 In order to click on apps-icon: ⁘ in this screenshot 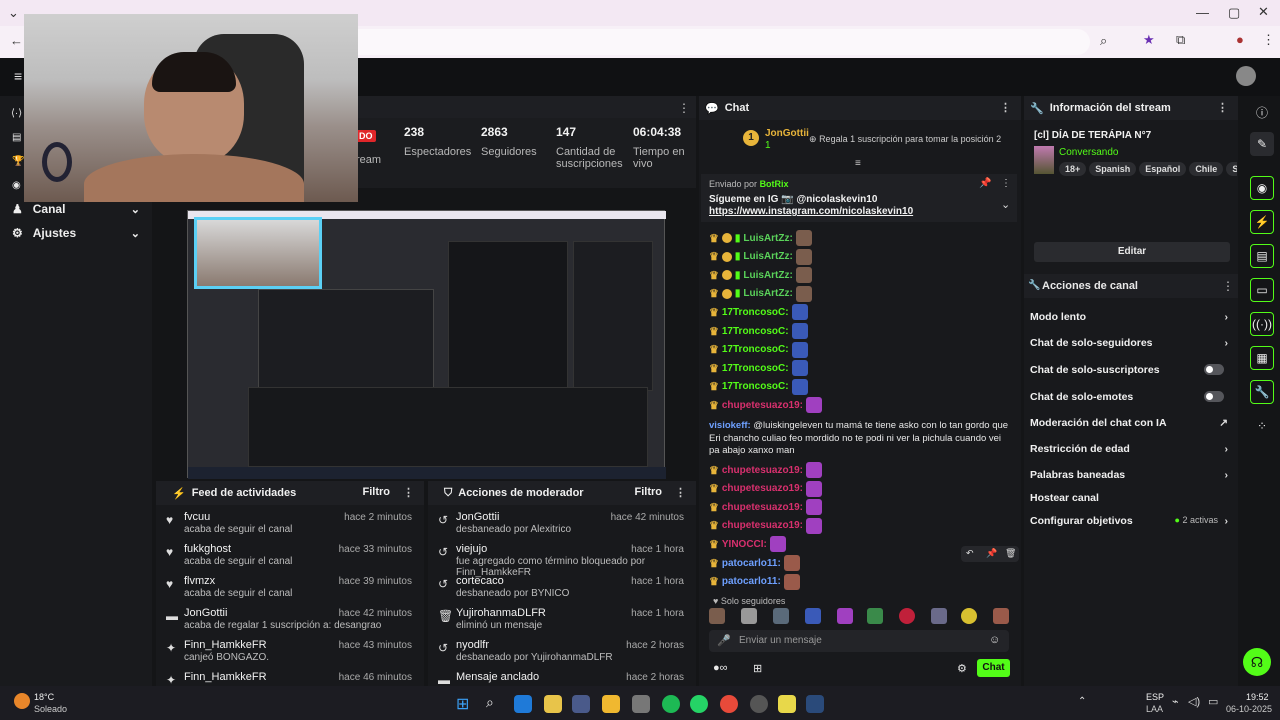, I will do `click(1262, 426)`.